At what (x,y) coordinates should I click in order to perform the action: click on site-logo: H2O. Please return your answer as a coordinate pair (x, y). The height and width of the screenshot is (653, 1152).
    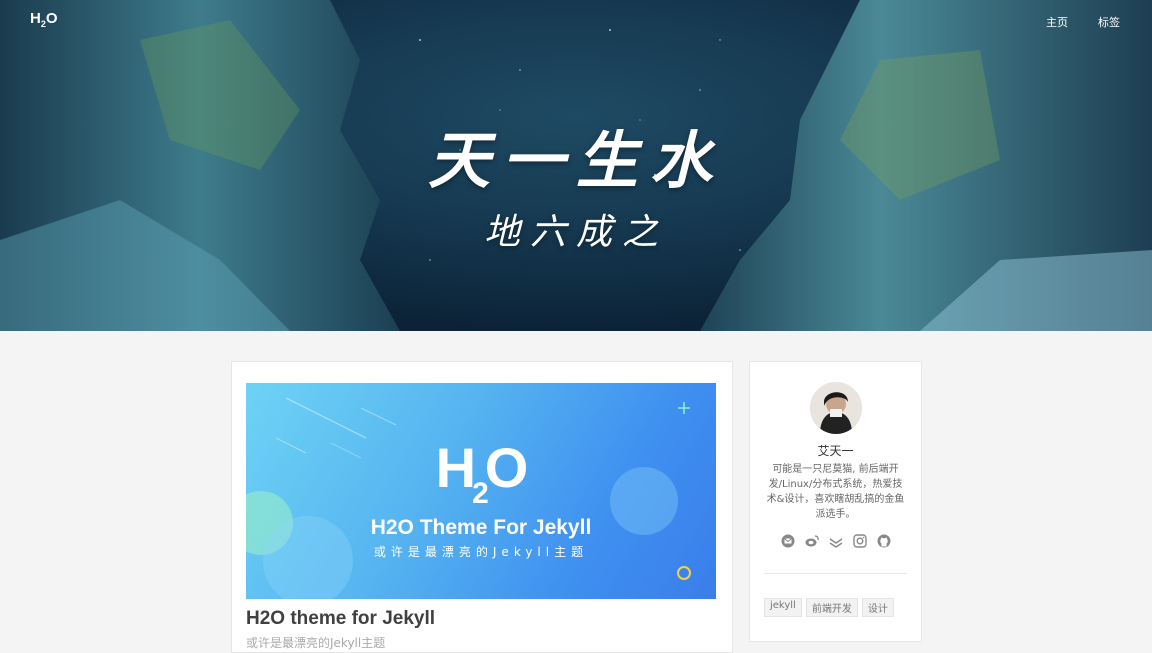
    Looking at the image, I should click on (44, 19).